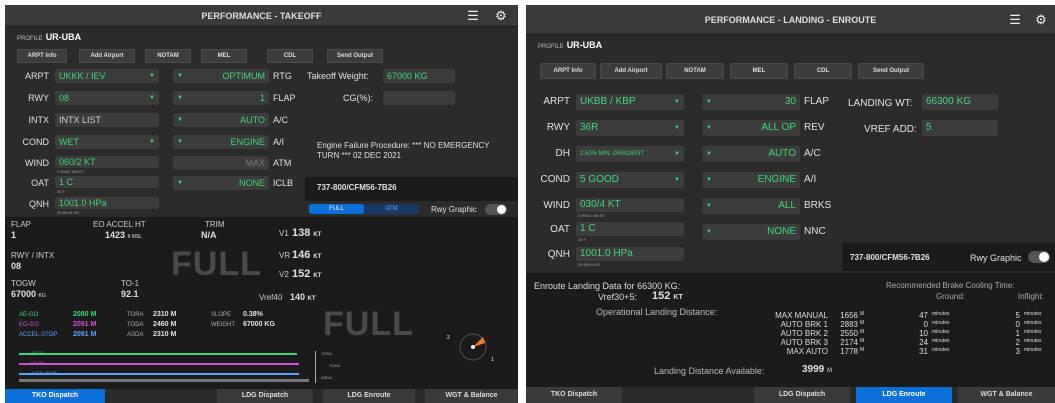 This screenshot has width=1055, height=403. Describe the element at coordinates (849, 351) in the screenshot. I see `landing-distance-value: 1778` at that location.